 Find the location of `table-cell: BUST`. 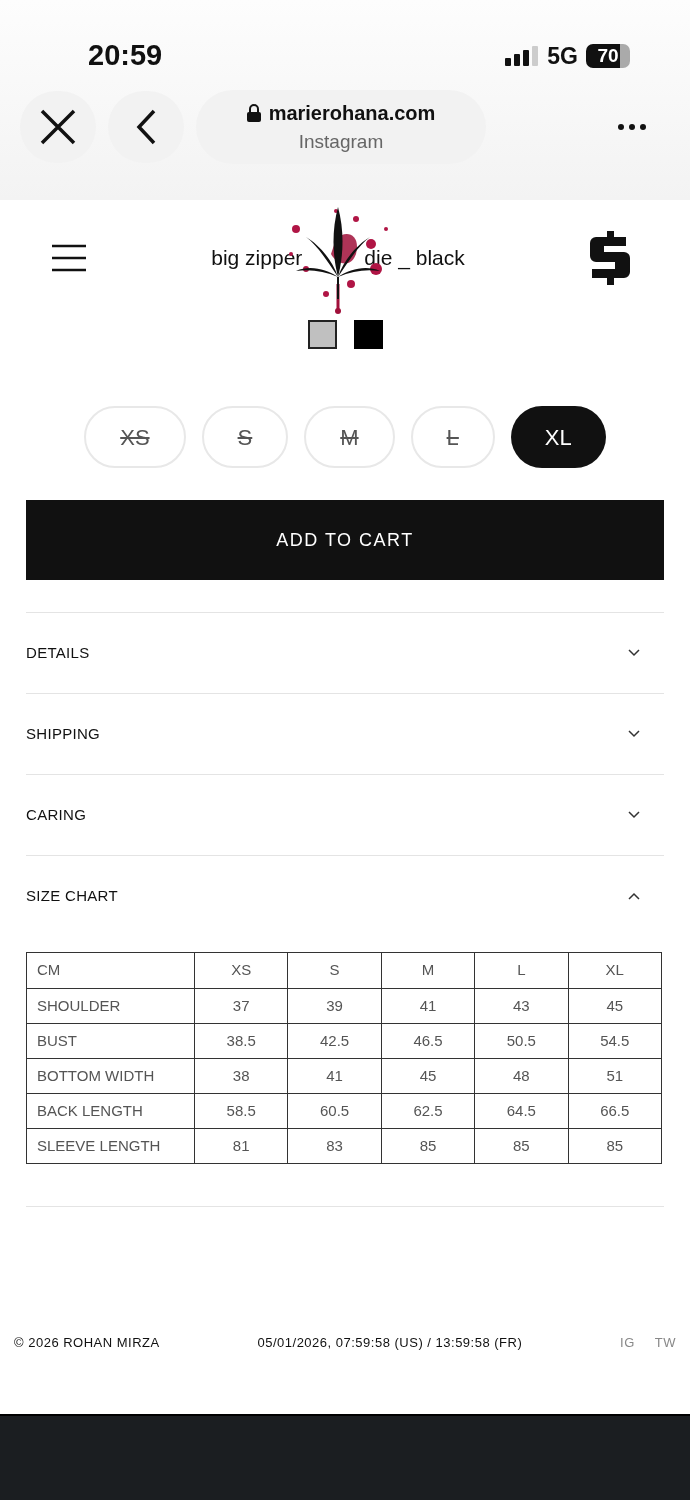

table-cell: BUST is located at coordinates (110, 1041).